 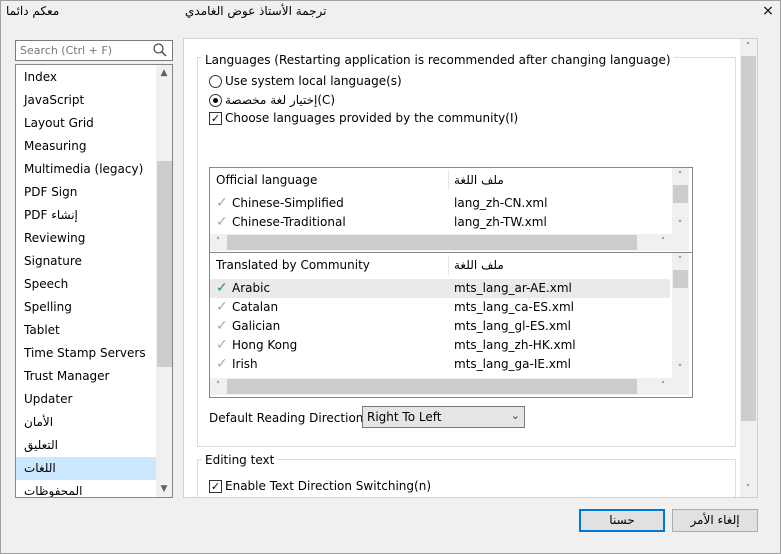 What do you see at coordinates (440, 222) in the screenshot?
I see `table-row: ✓ Chinese-Traditional lang_zh-TW.xml` at bounding box center [440, 222].